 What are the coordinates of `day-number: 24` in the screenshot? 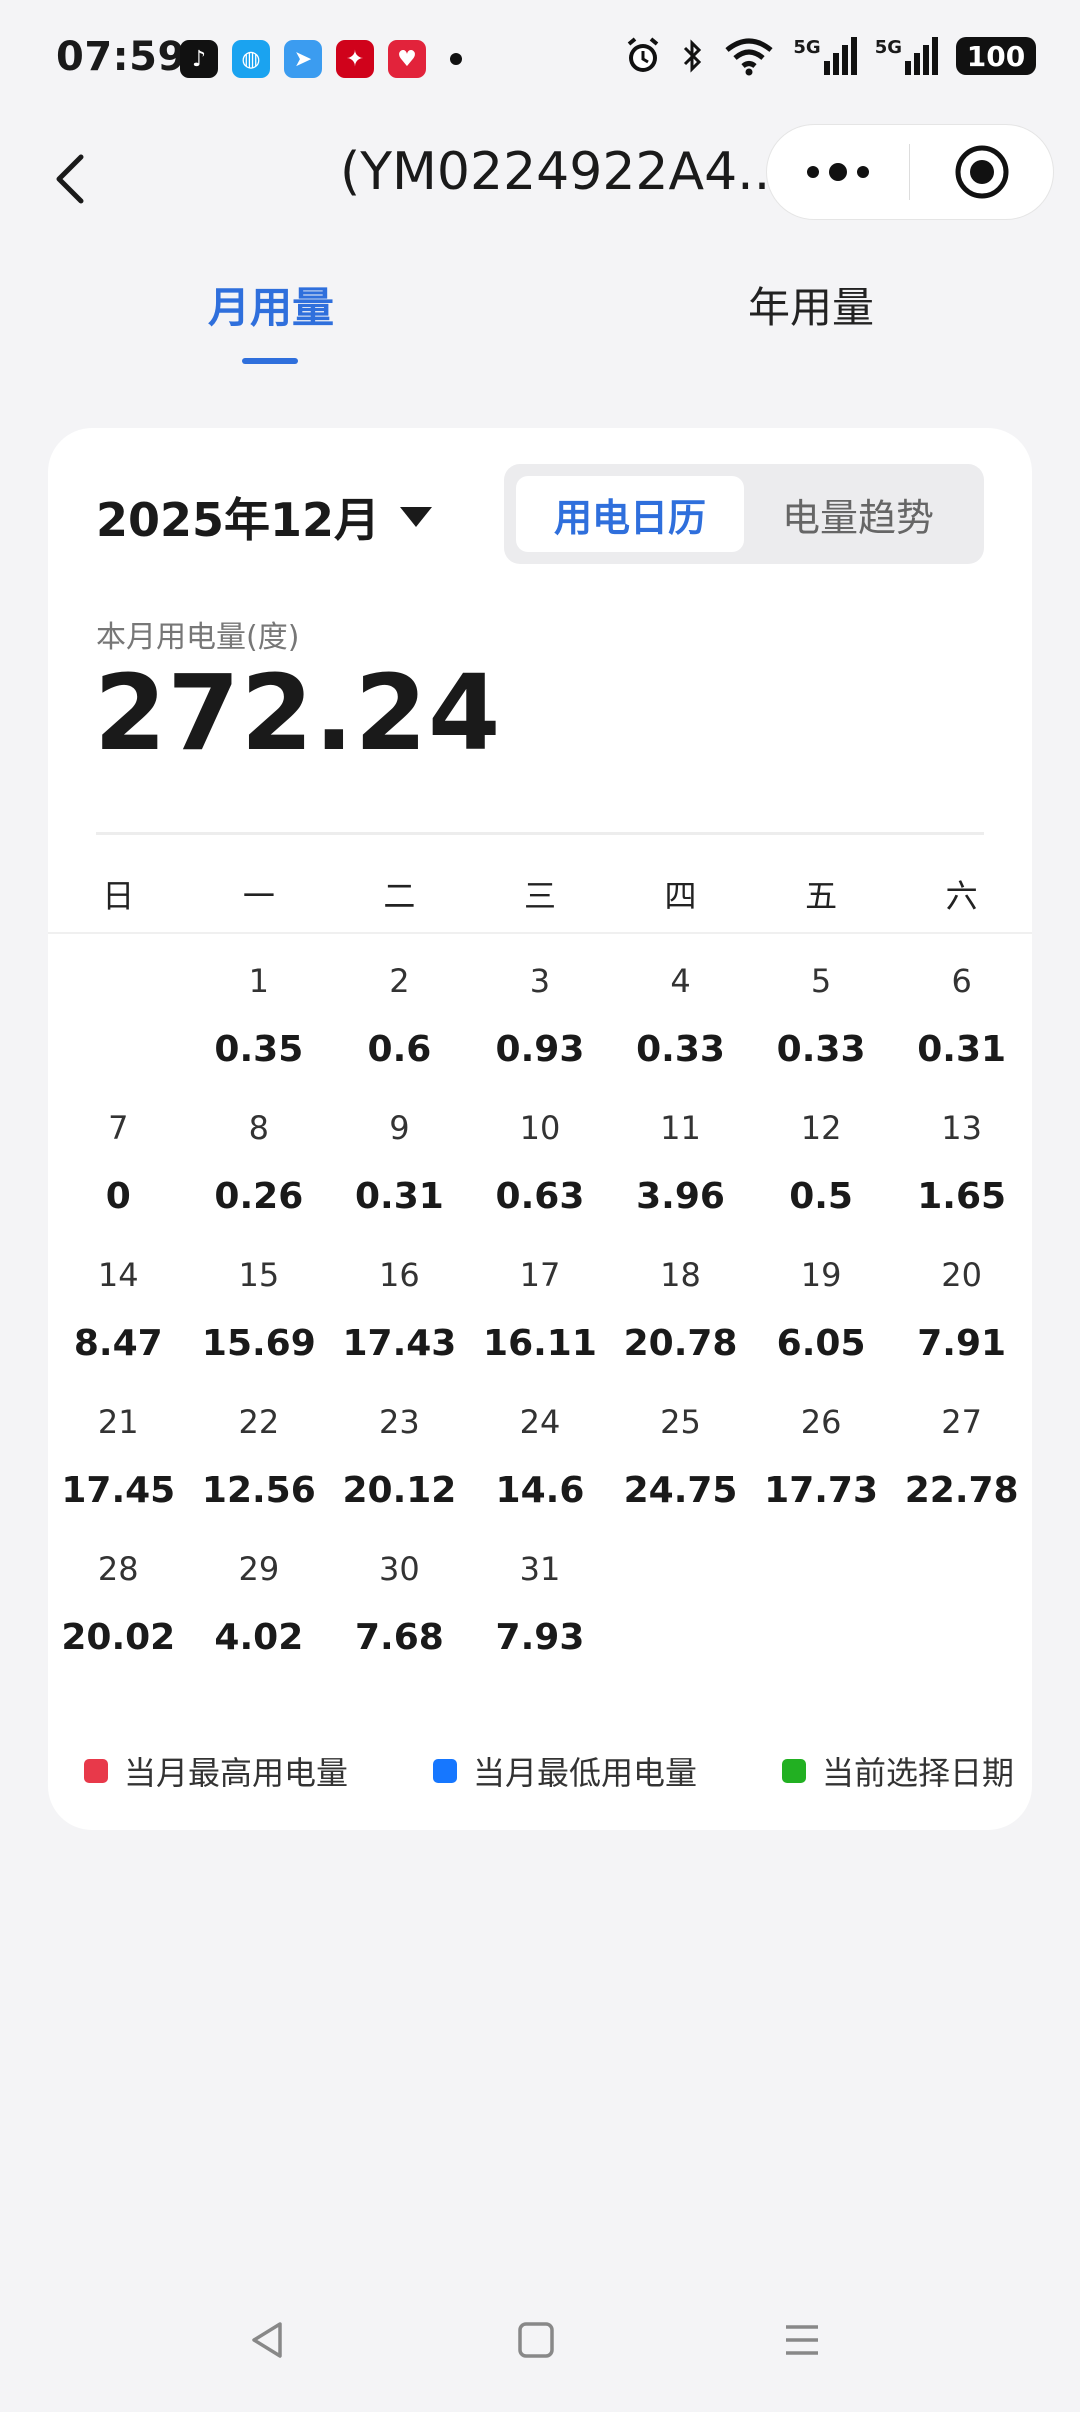 It's located at (540, 1422).